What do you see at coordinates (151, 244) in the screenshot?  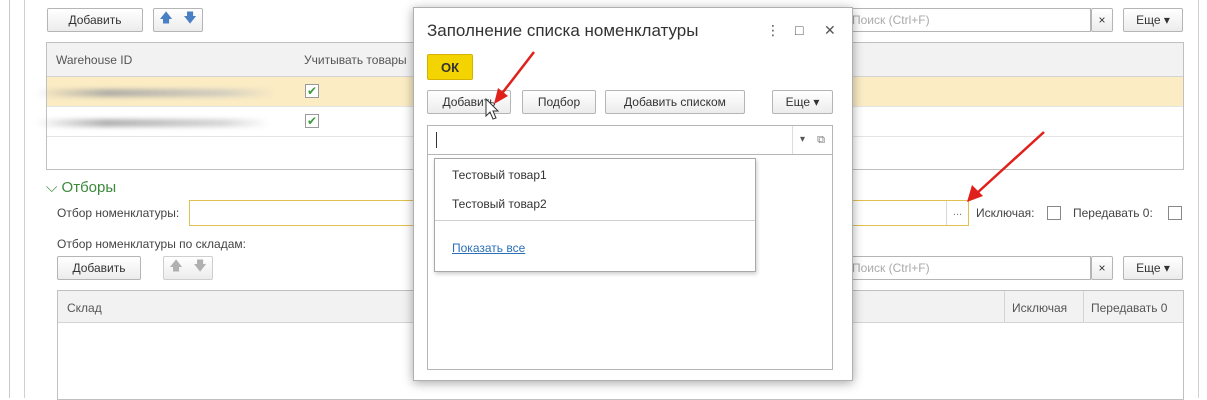 I see `by-warehouse-label: Отбор номенклатуры по складам:` at bounding box center [151, 244].